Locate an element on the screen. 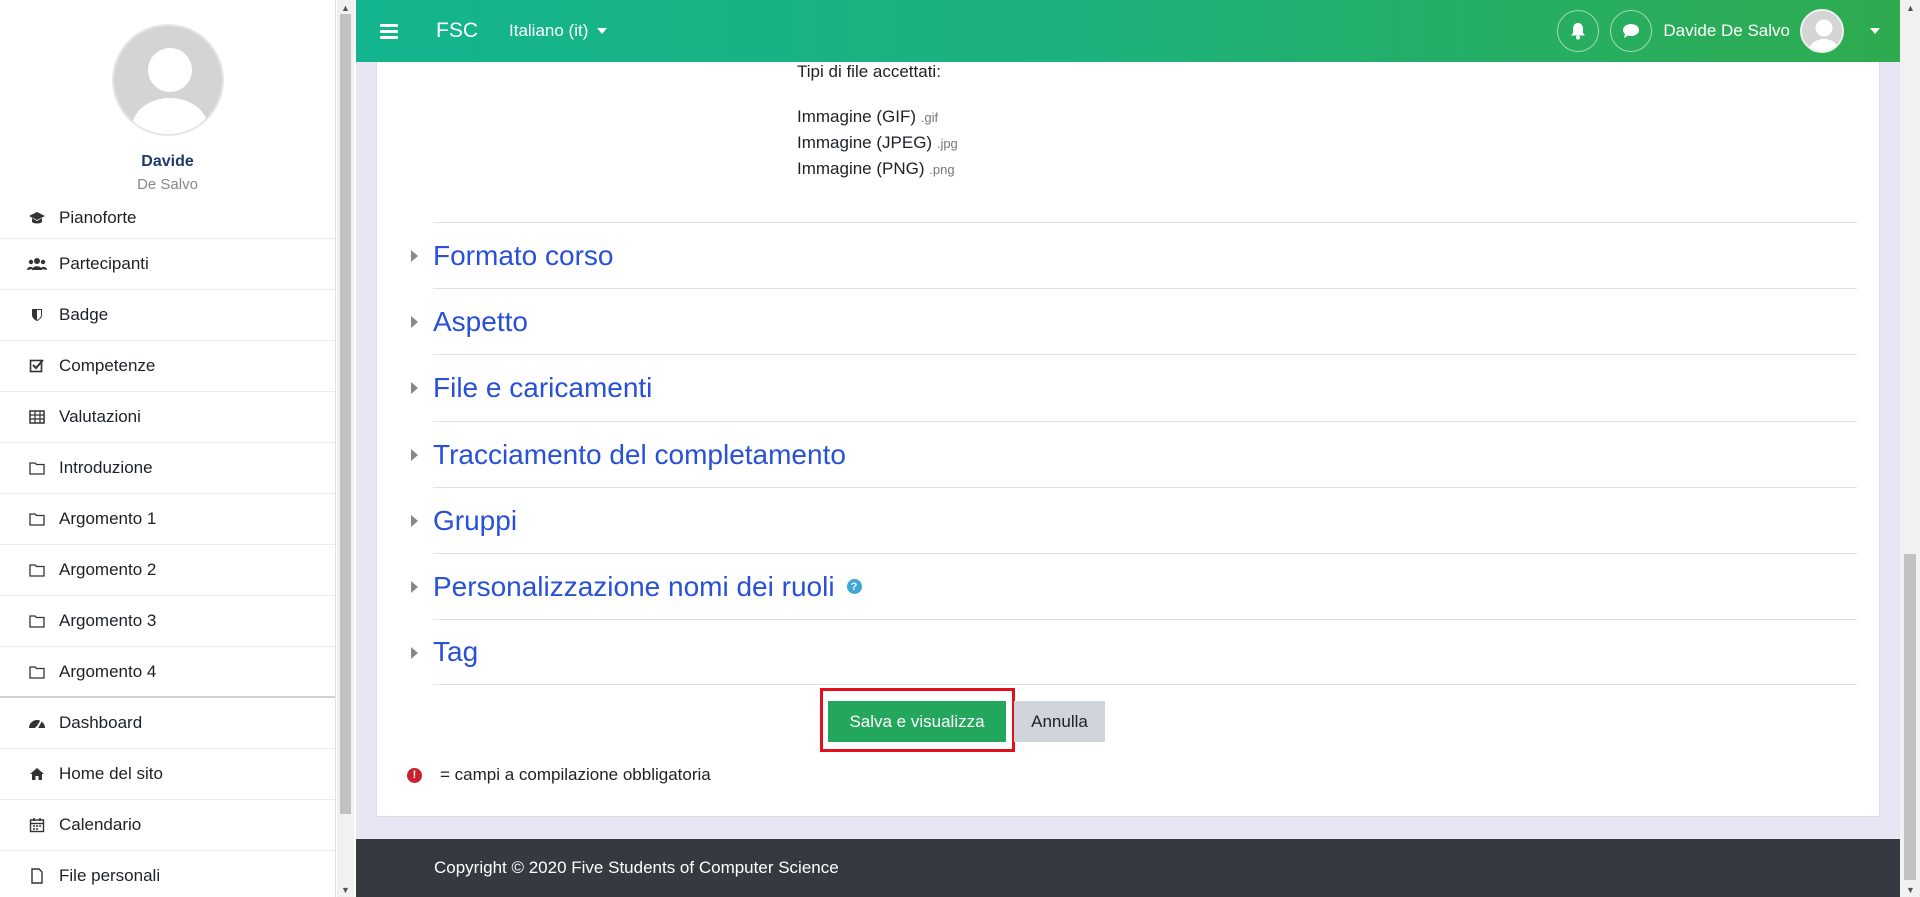 The height and width of the screenshot is (897, 1920). graduation-cap-icon is located at coordinates (37, 218).